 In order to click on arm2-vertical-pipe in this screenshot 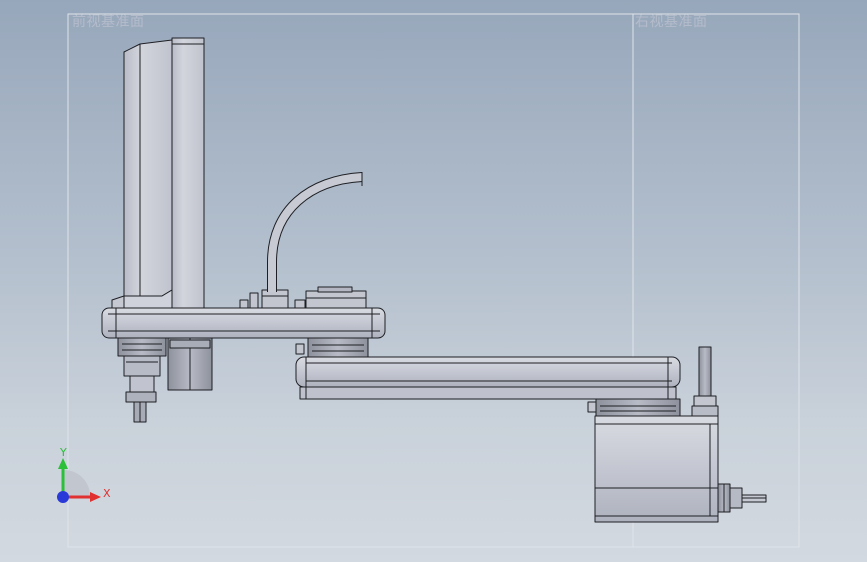, I will do `click(705, 381)`.